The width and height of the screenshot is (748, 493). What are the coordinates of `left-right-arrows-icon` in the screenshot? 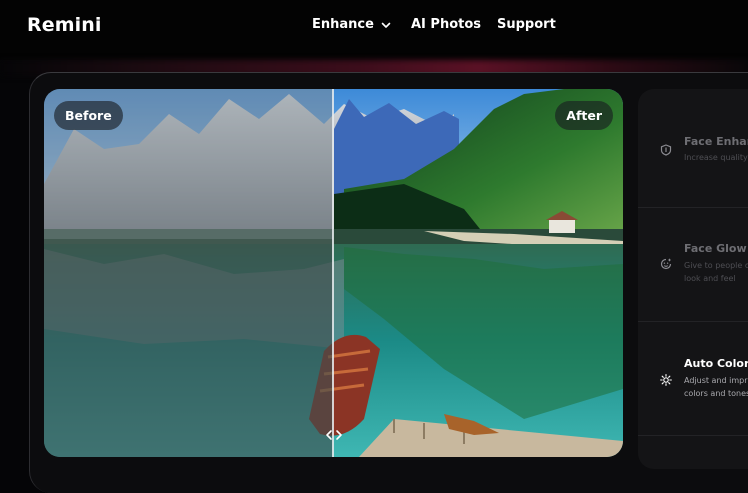 It's located at (334, 435).